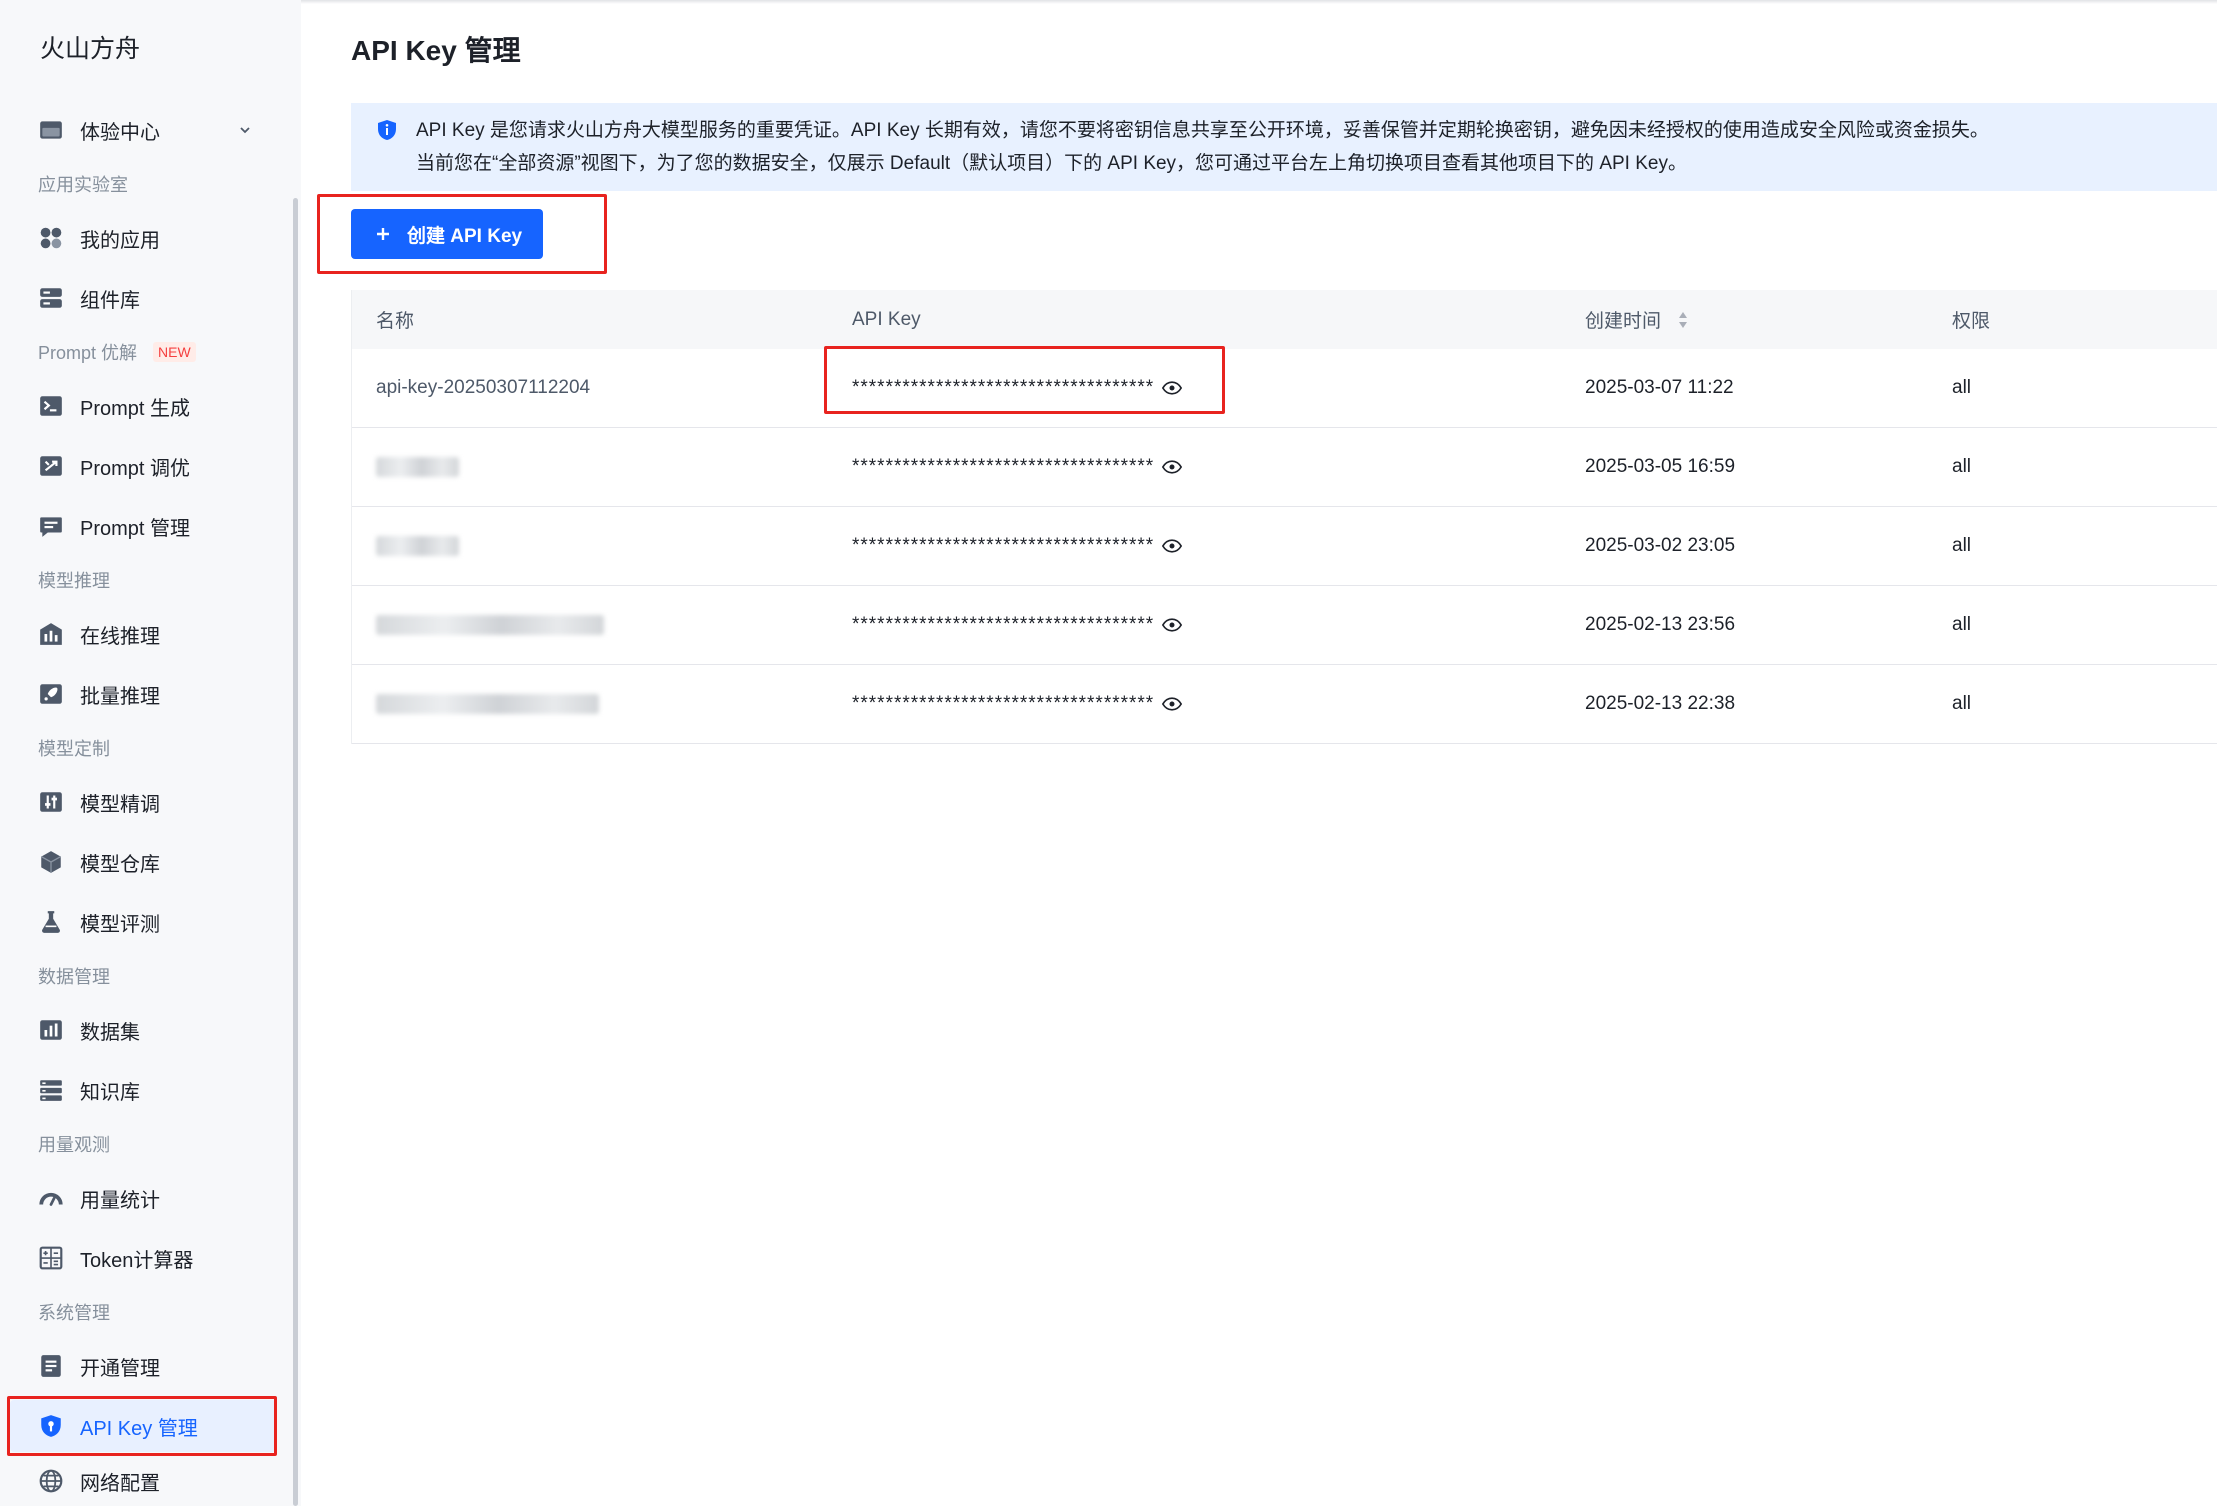  What do you see at coordinates (120, 240) in the screenshot?
I see `sidebar-item-label: 我的应用` at bounding box center [120, 240].